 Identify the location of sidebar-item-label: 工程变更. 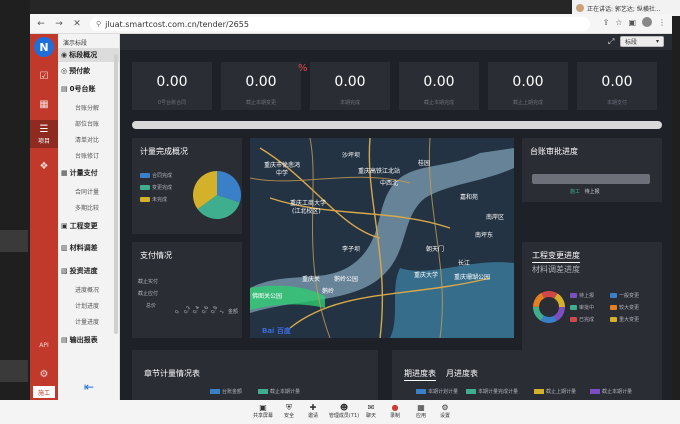
(83, 226).